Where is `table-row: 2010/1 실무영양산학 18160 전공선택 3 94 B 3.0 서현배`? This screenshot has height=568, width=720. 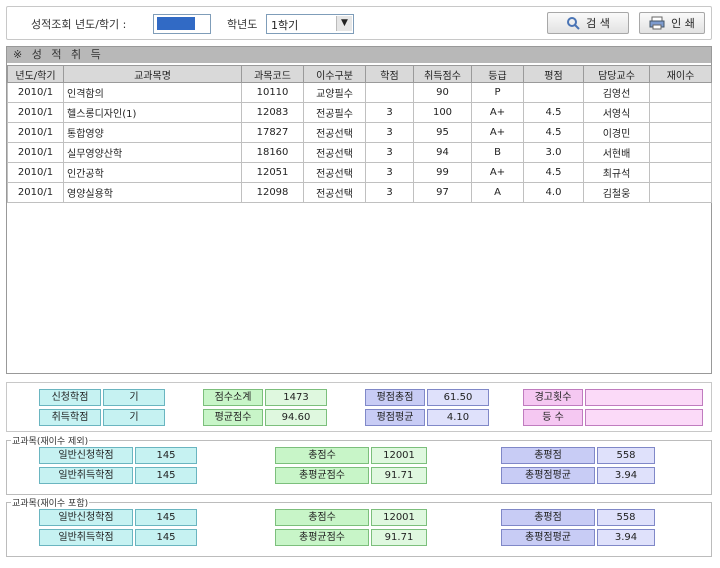
table-row: 2010/1 실무영양산학 18160 전공선택 3 94 B 3.0 서현배 is located at coordinates (359, 152).